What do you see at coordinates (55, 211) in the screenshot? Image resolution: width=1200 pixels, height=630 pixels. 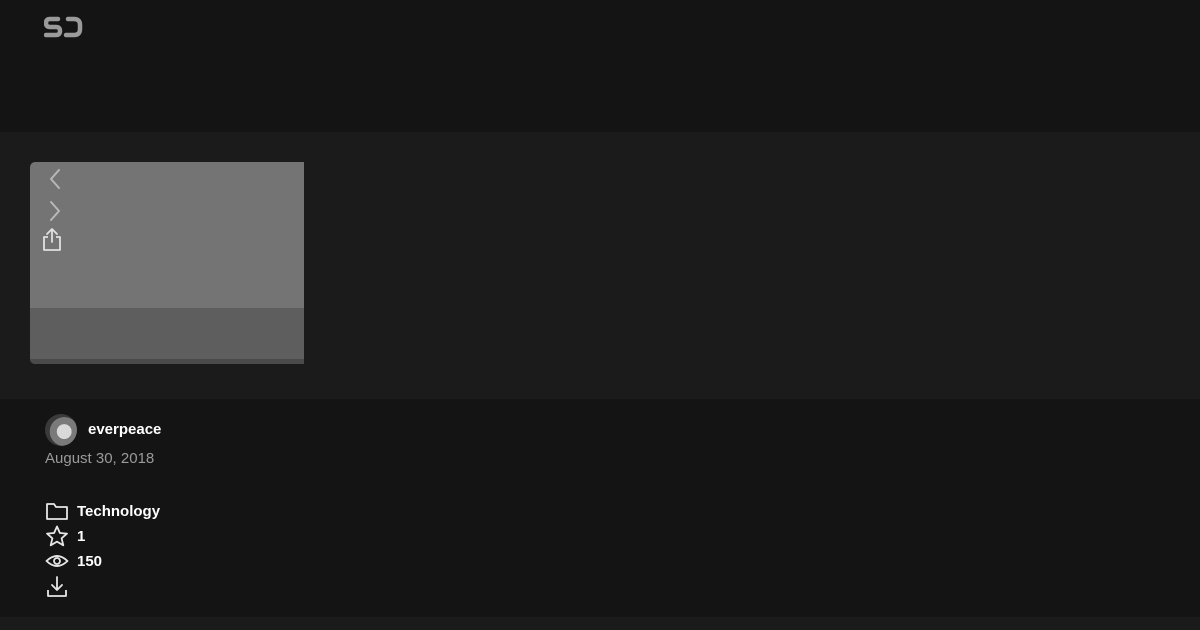 I see `chevron-right-icon` at bounding box center [55, 211].